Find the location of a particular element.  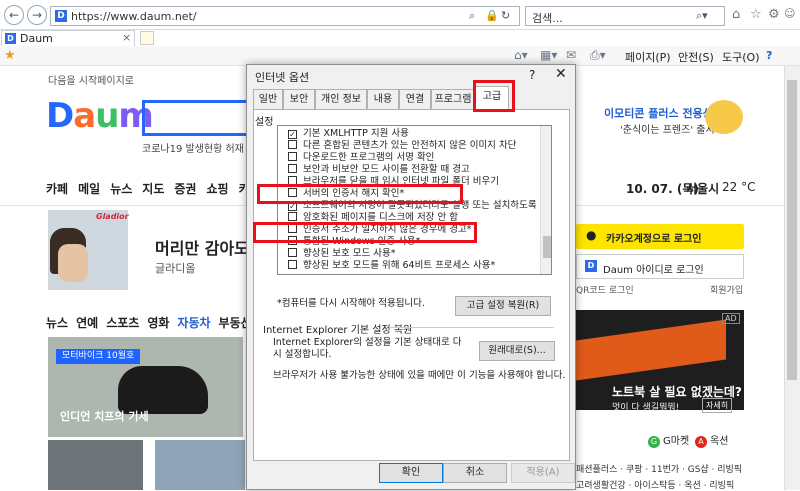

nav-sports: 스포츠 is located at coordinates (122, 323).